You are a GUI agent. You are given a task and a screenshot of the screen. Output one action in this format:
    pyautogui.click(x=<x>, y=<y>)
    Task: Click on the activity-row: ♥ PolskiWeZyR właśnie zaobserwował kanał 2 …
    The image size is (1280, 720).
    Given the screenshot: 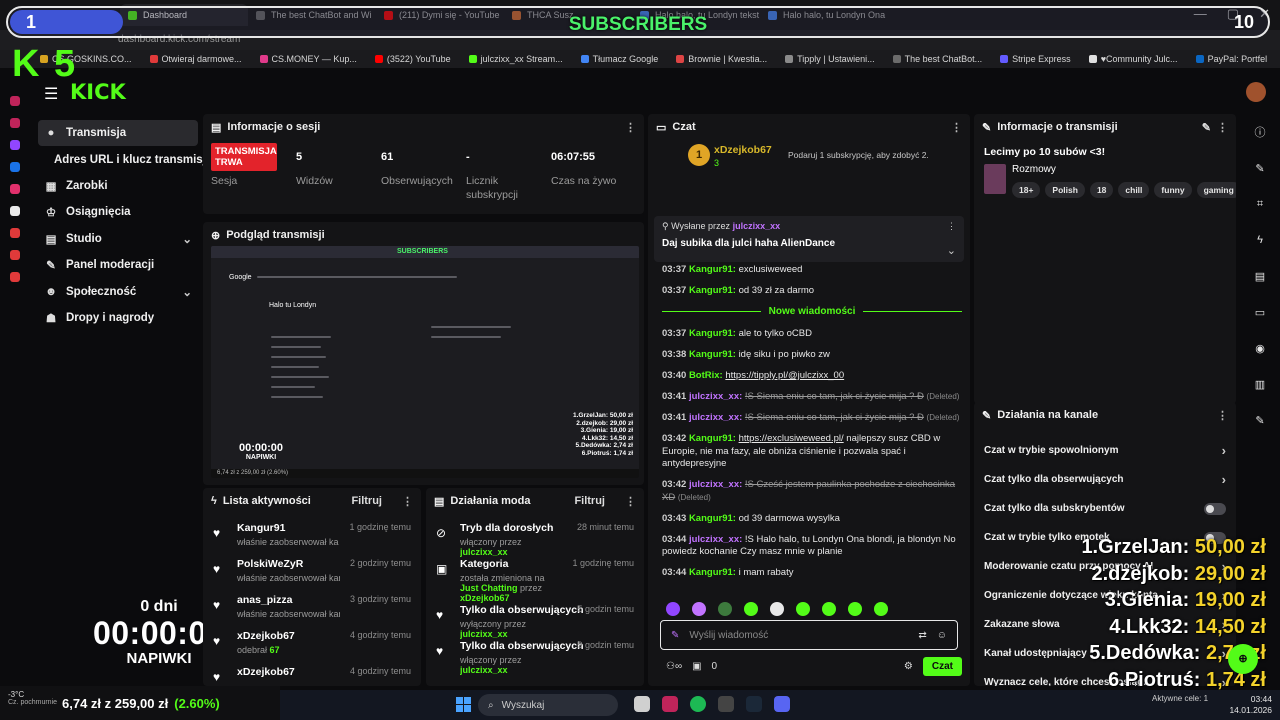 What is the action you would take?
    pyautogui.click(x=312, y=576)
    